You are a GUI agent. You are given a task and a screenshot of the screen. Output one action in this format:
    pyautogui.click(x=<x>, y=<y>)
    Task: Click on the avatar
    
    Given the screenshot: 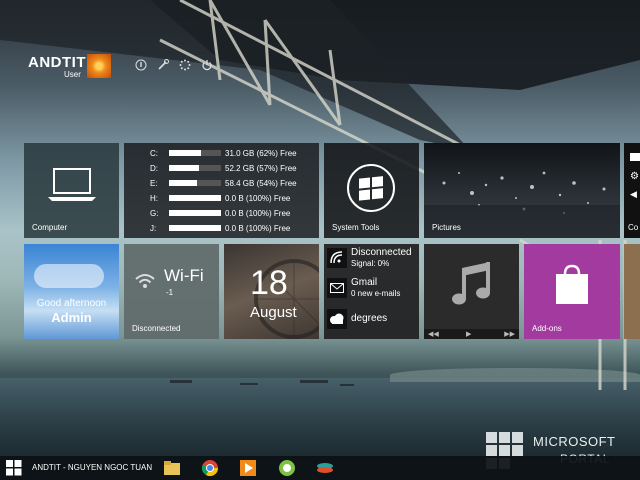 What is the action you would take?
    pyautogui.click(x=99, y=66)
    